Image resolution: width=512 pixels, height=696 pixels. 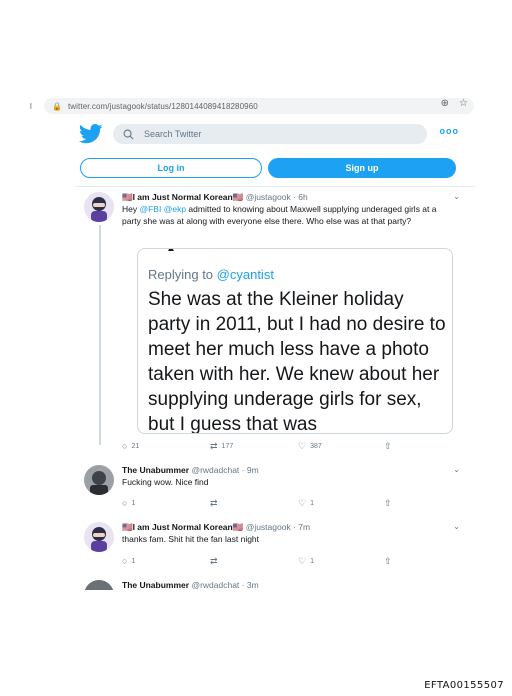 I want to click on document-id: EFTA00155507, so click(x=464, y=685).